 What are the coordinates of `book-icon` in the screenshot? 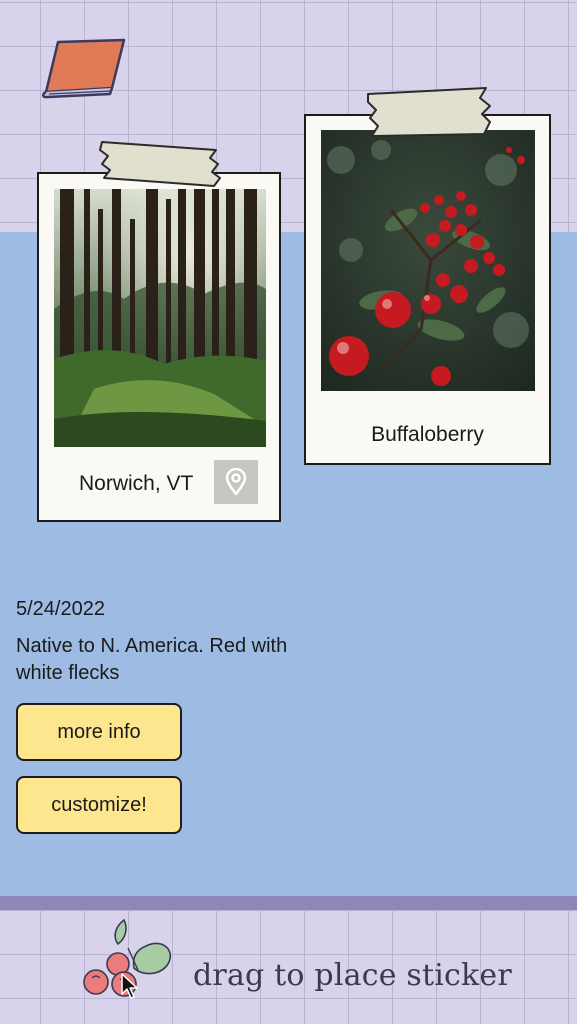 It's located at (85, 68).